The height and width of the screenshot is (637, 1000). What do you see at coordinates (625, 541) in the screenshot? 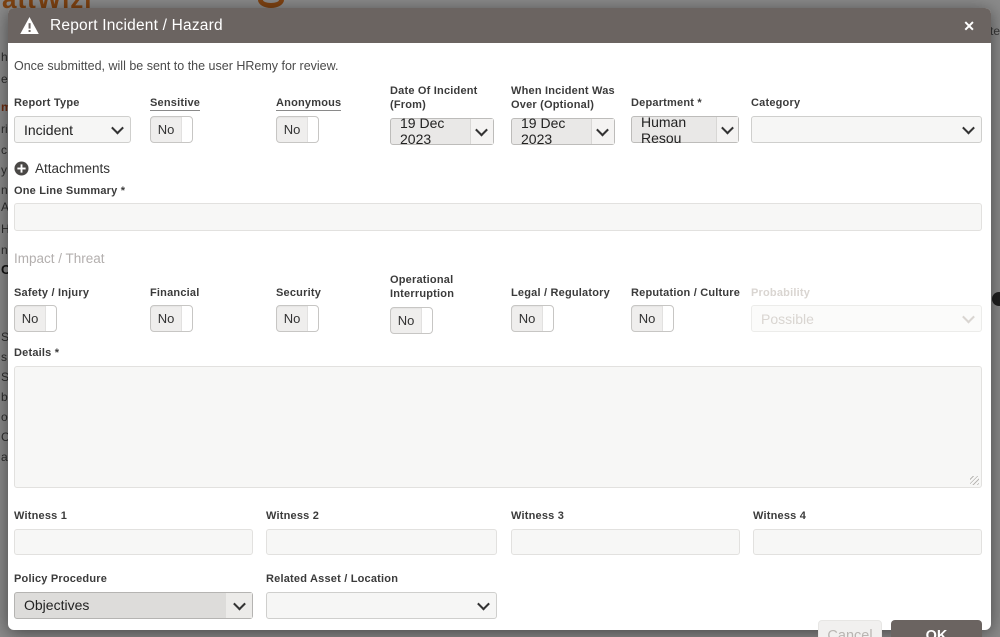
I see `witness-3-input` at bounding box center [625, 541].